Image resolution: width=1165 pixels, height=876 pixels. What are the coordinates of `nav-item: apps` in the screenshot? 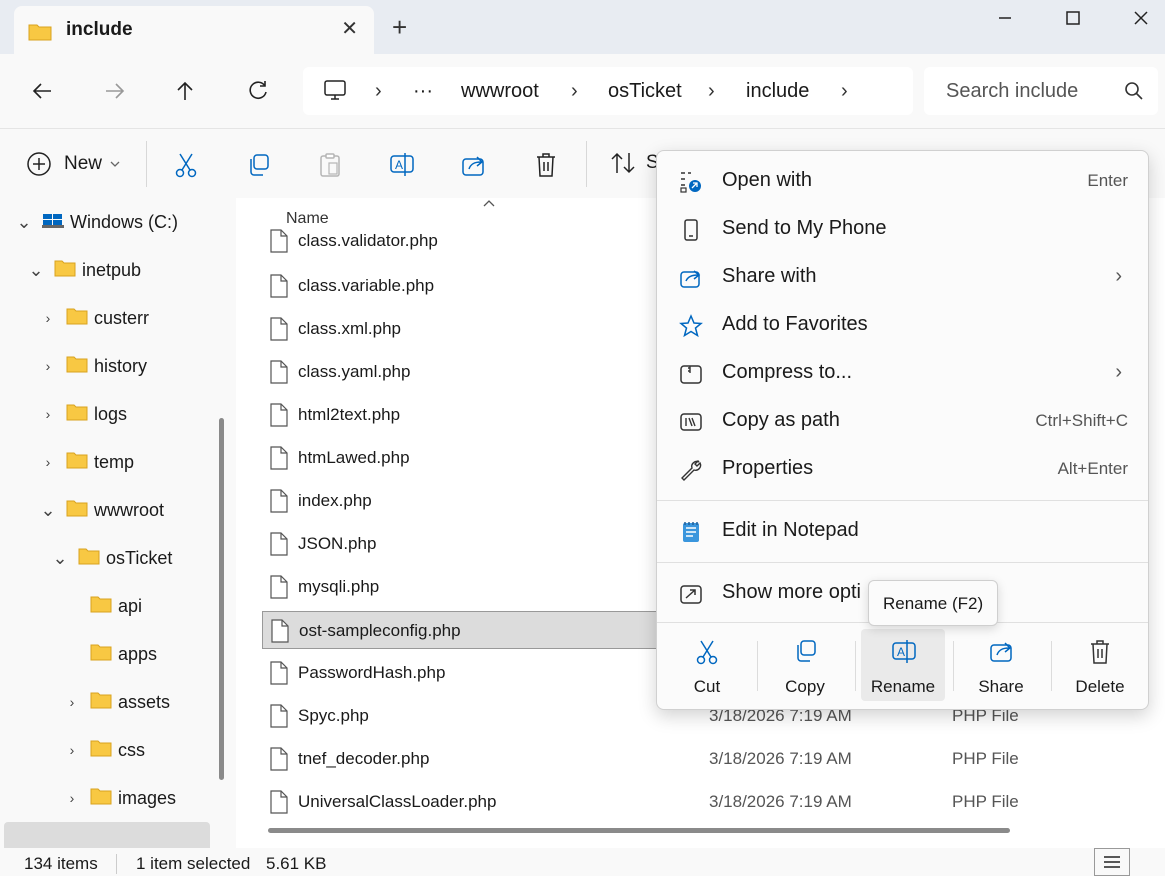 It's located at (108, 654).